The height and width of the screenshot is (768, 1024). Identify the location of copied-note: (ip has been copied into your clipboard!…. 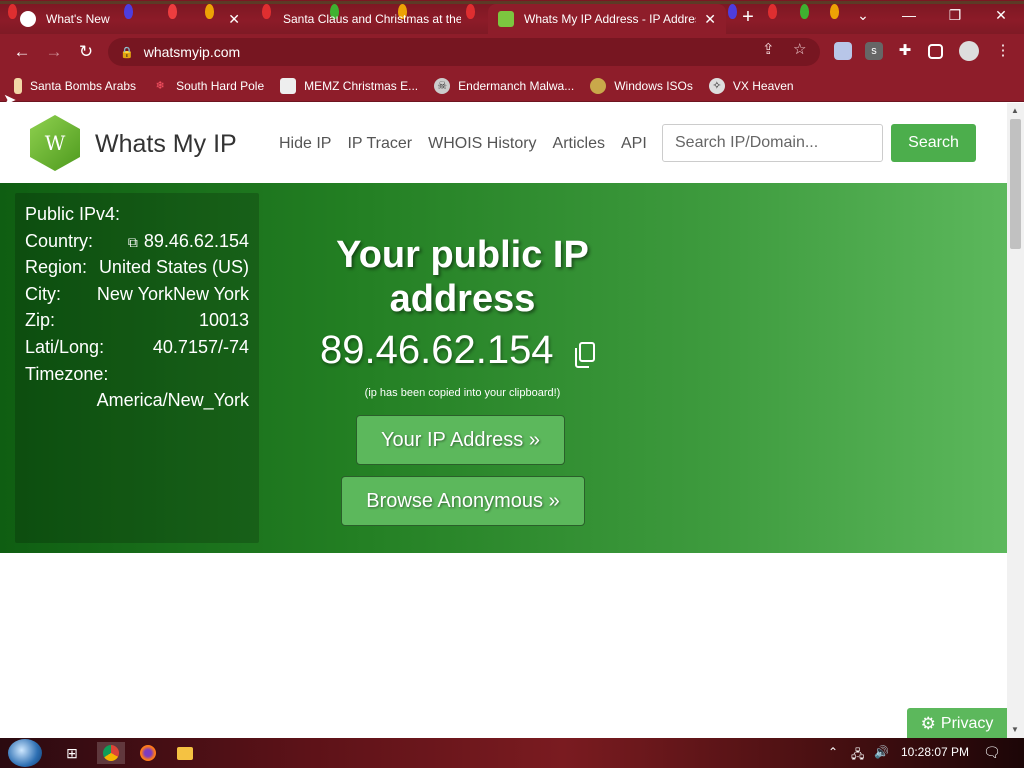
(462, 393).